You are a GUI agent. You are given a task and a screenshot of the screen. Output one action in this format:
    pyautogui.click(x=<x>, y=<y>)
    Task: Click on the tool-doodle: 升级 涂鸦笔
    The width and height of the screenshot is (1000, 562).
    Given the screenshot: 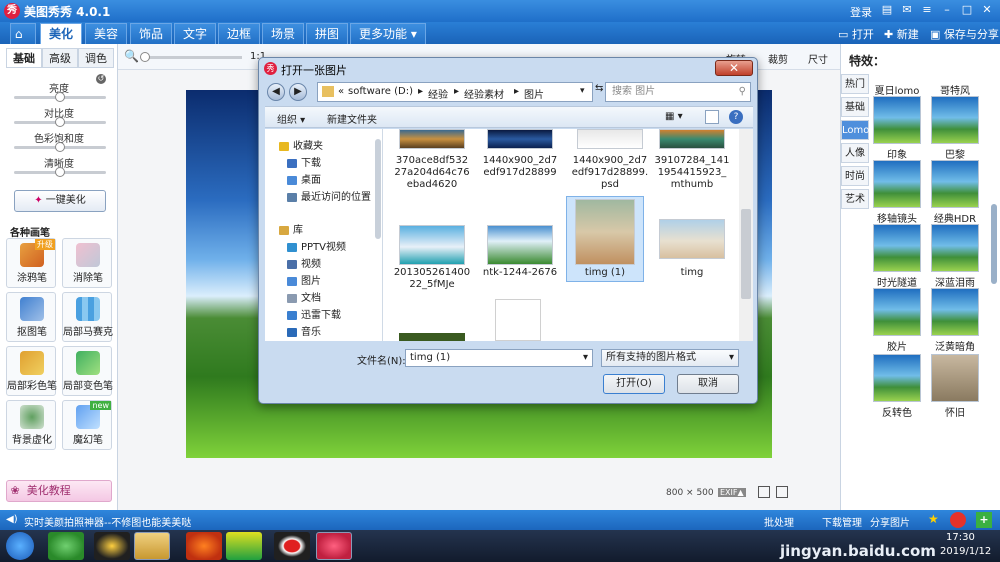 What is the action you would take?
    pyautogui.click(x=31, y=263)
    